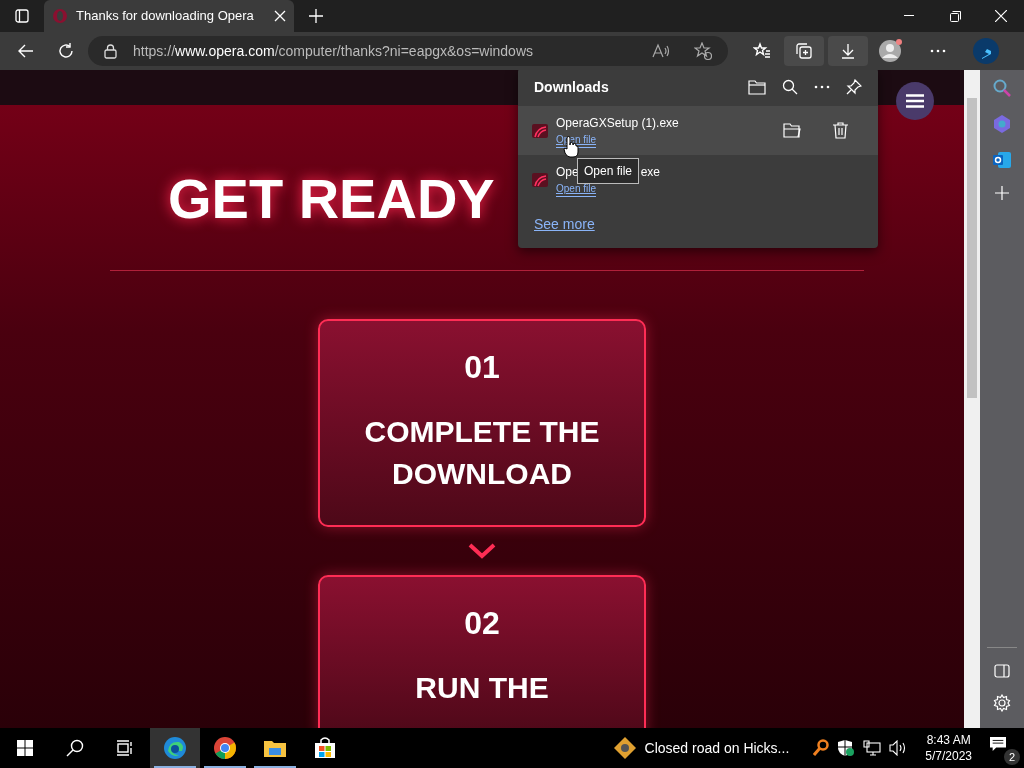 The image size is (1024, 768). Describe the element at coordinates (572, 87) in the screenshot. I see `panel-title: Downloads` at that location.